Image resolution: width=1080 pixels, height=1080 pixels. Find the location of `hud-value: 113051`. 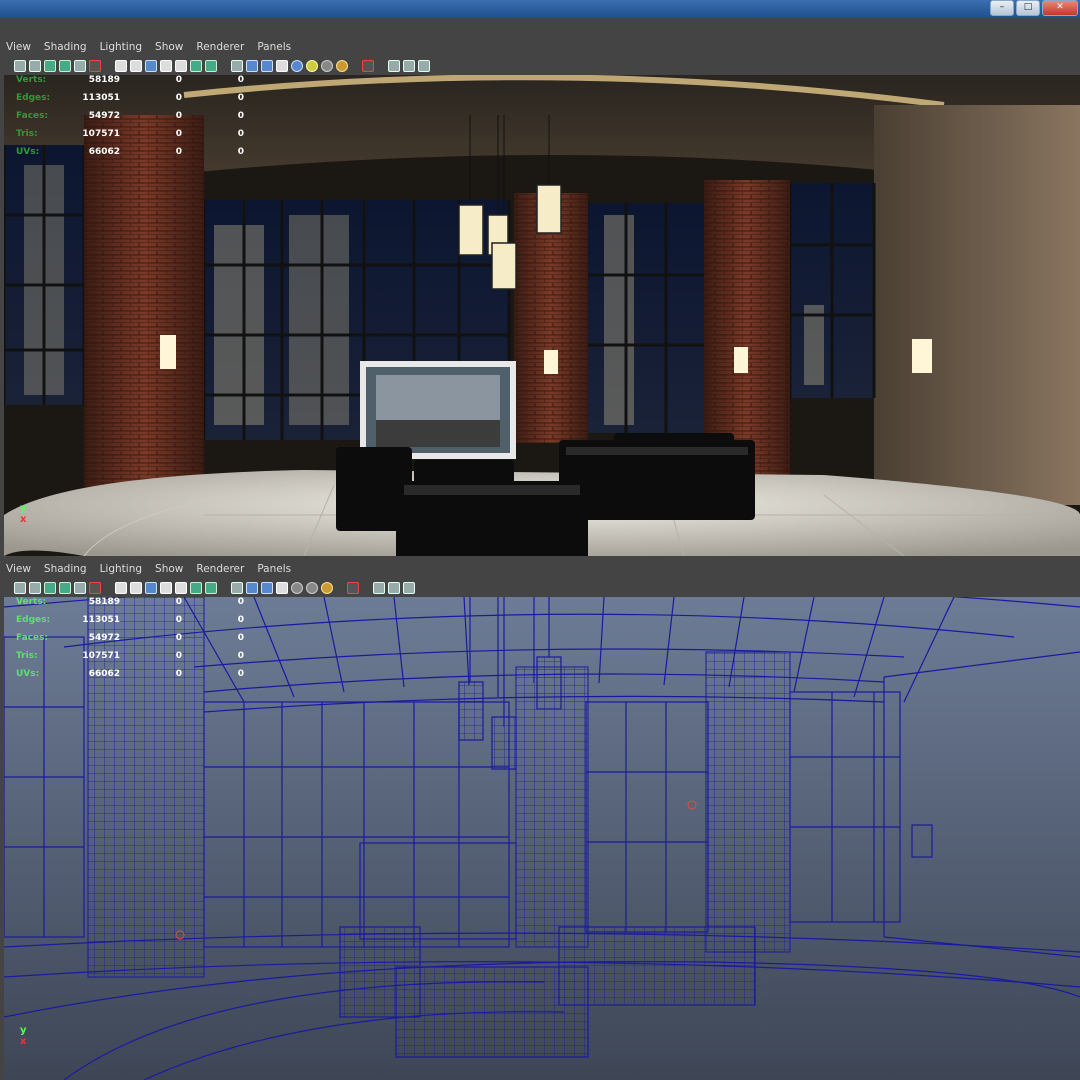

hud-value: 113051 is located at coordinates (101, 620).